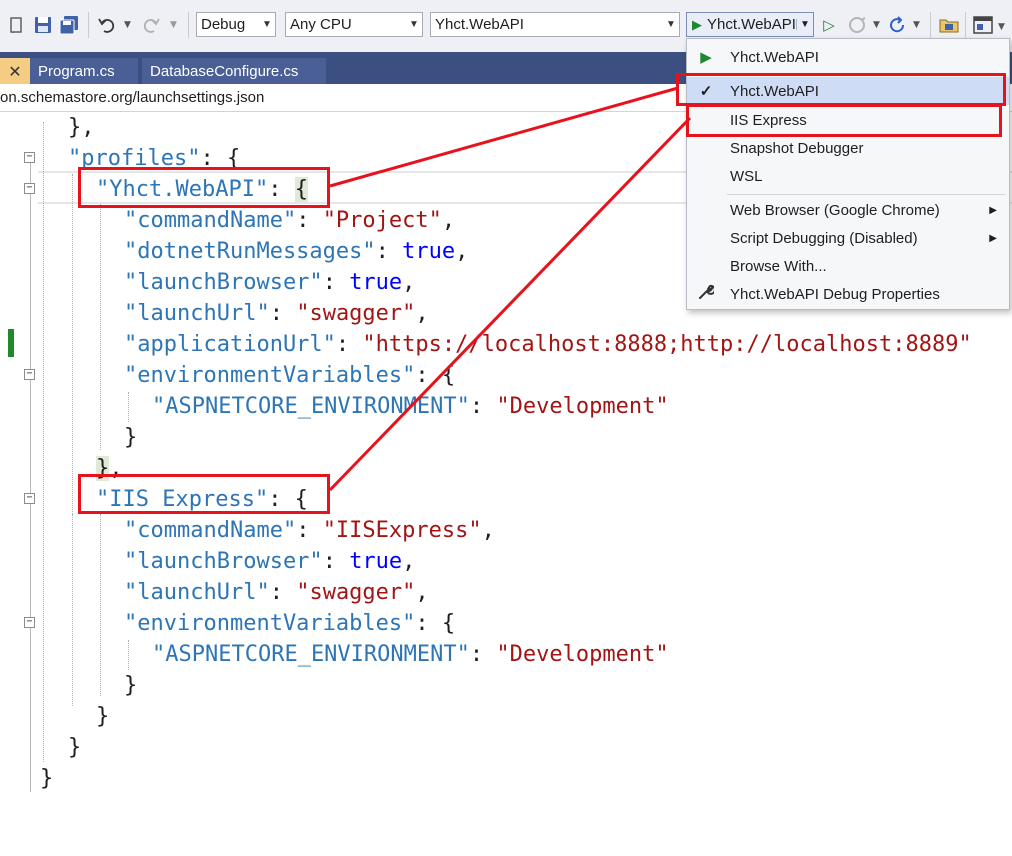 The height and width of the screenshot is (856, 1012). Describe the element at coordinates (504, 137) in the screenshot. I see `annotation-line-yhct-webapi` at that location.